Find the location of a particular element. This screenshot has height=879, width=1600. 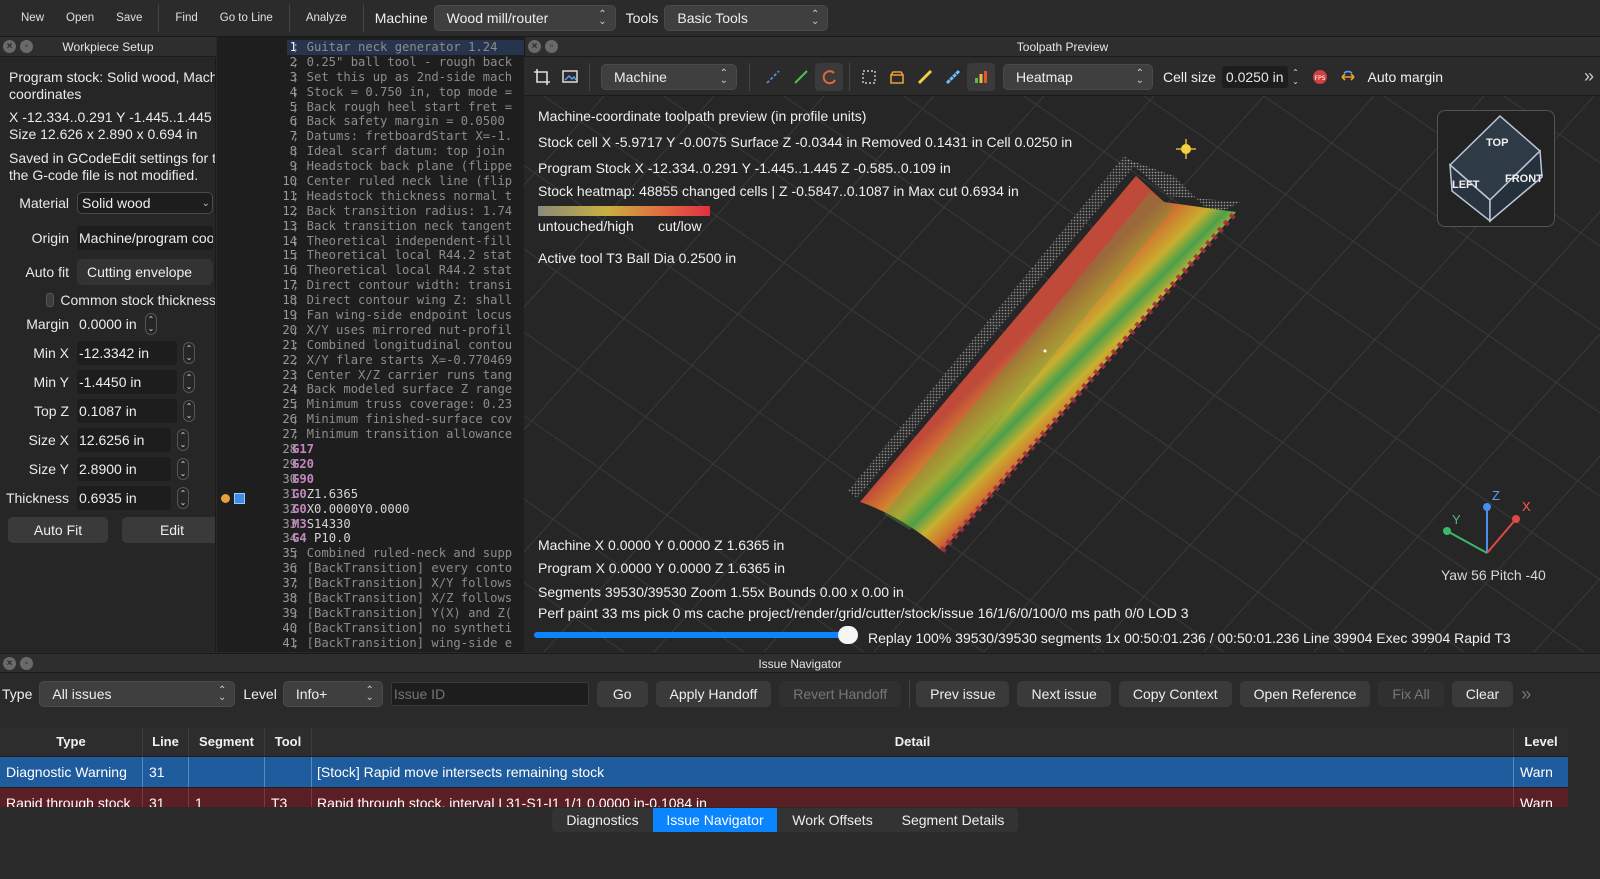

overflow-chevron-icon: » is located at coordinates (1526, 694).